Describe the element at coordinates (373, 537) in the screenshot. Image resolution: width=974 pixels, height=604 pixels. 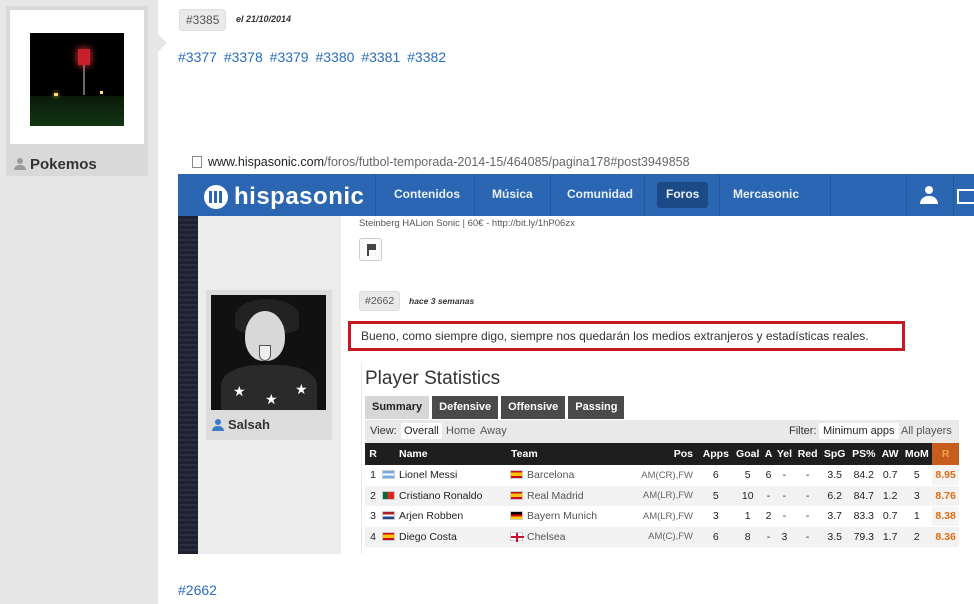
I see `rank-cell: 4` at that location.